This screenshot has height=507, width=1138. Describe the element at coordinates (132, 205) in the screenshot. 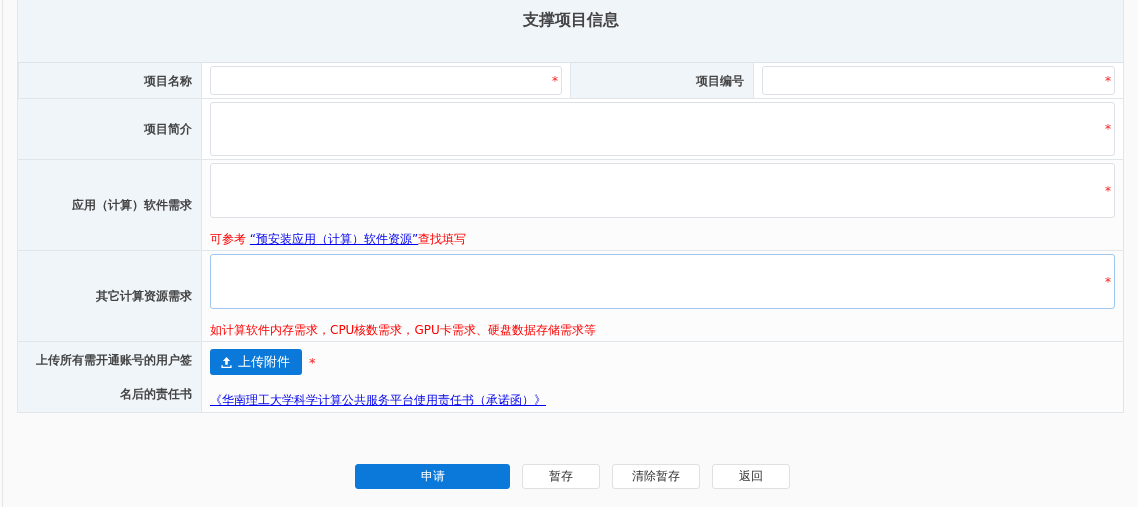

I see `field-label: 应用（计算）软件需求` at that location.